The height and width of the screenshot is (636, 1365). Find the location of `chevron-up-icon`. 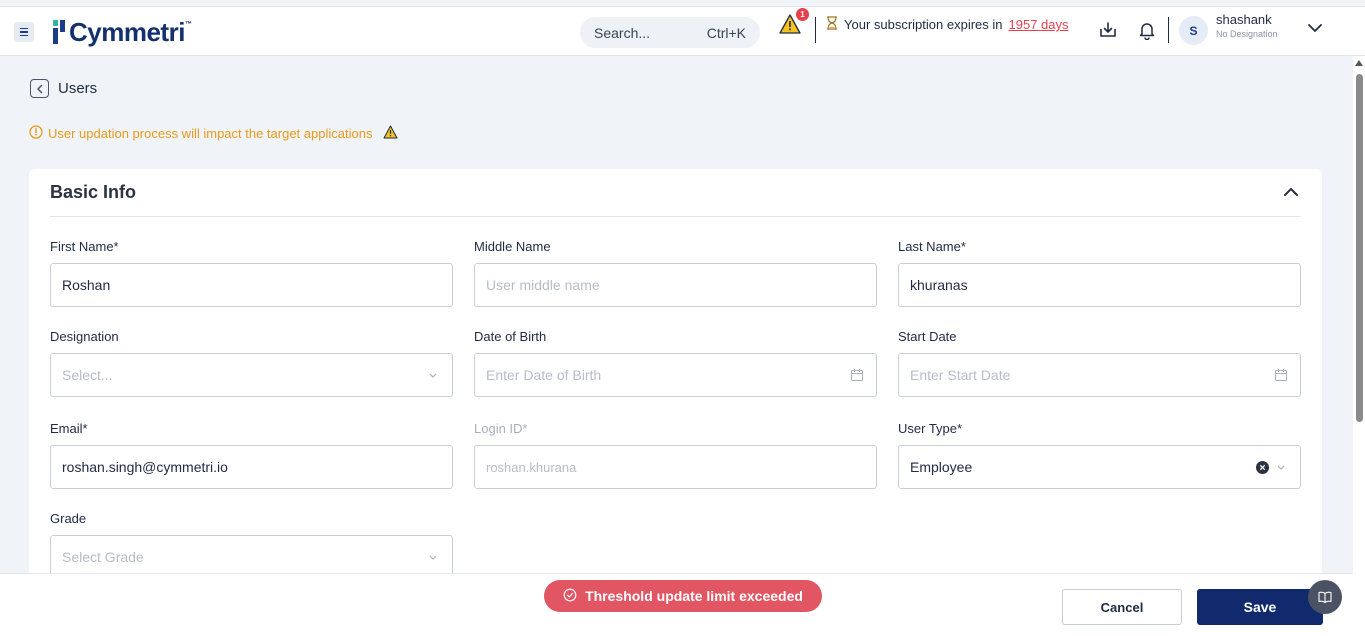

chevron-up-icon is located at coordinates (1291, 192).